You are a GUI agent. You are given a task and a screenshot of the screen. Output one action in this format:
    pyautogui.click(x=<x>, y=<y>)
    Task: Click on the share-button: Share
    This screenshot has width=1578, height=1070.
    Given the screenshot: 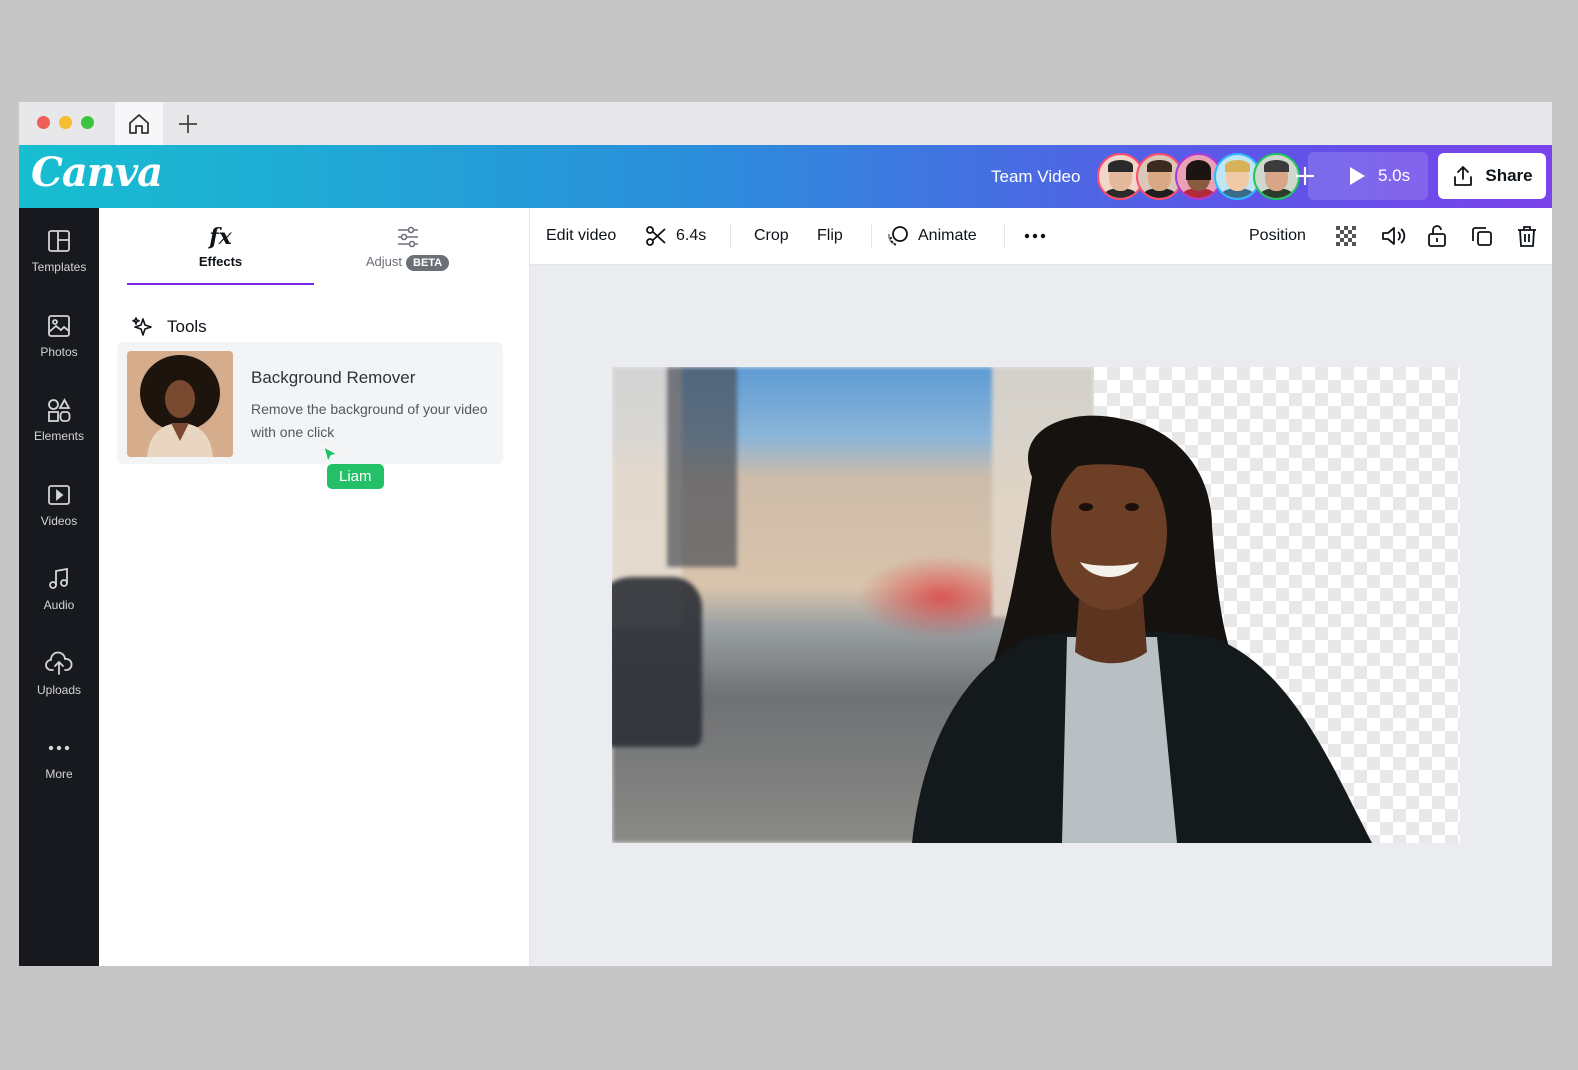 What is the action you would take?
    pyautogui.click(x=1492, y=176)
    